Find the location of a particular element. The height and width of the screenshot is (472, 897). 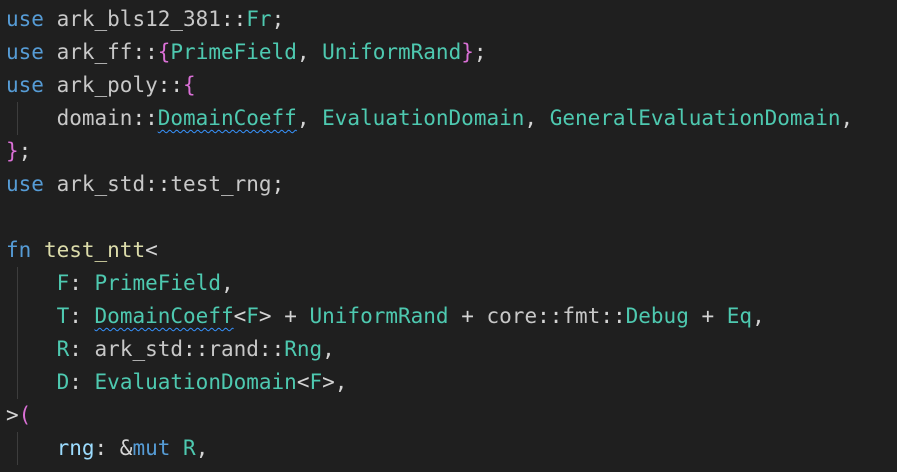

code-line: use ark_std::test_rng; is located at coordinates (145, 184).